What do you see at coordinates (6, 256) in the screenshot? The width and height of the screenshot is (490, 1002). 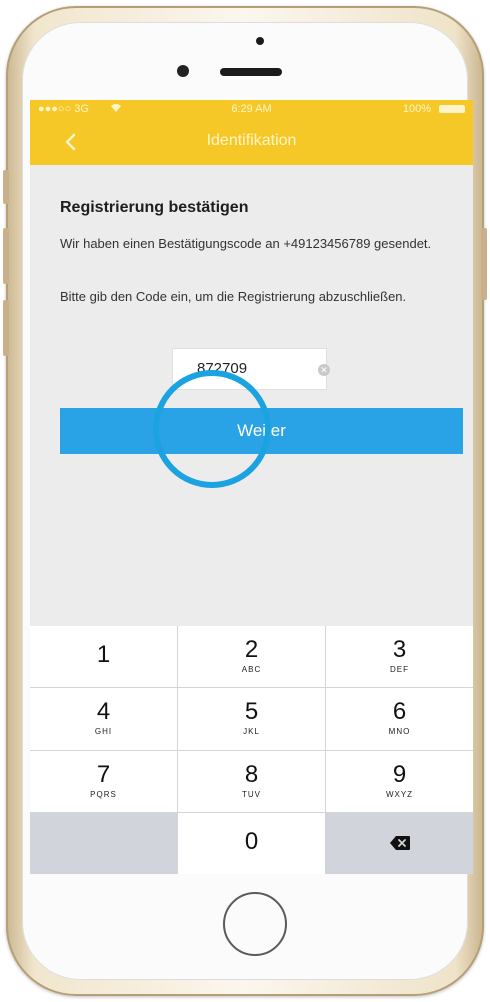 I see `volume-up-button` at bounding box center [6, 256].